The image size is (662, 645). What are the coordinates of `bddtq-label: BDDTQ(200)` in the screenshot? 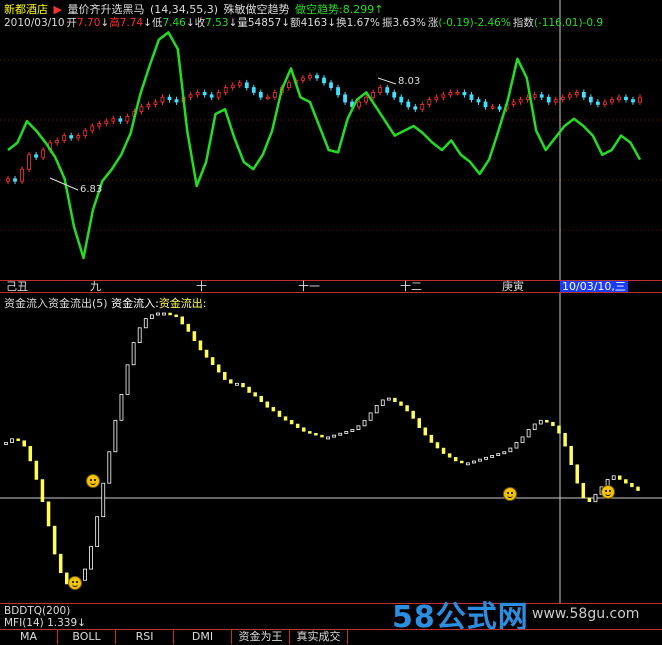 It's located at (37, 611).